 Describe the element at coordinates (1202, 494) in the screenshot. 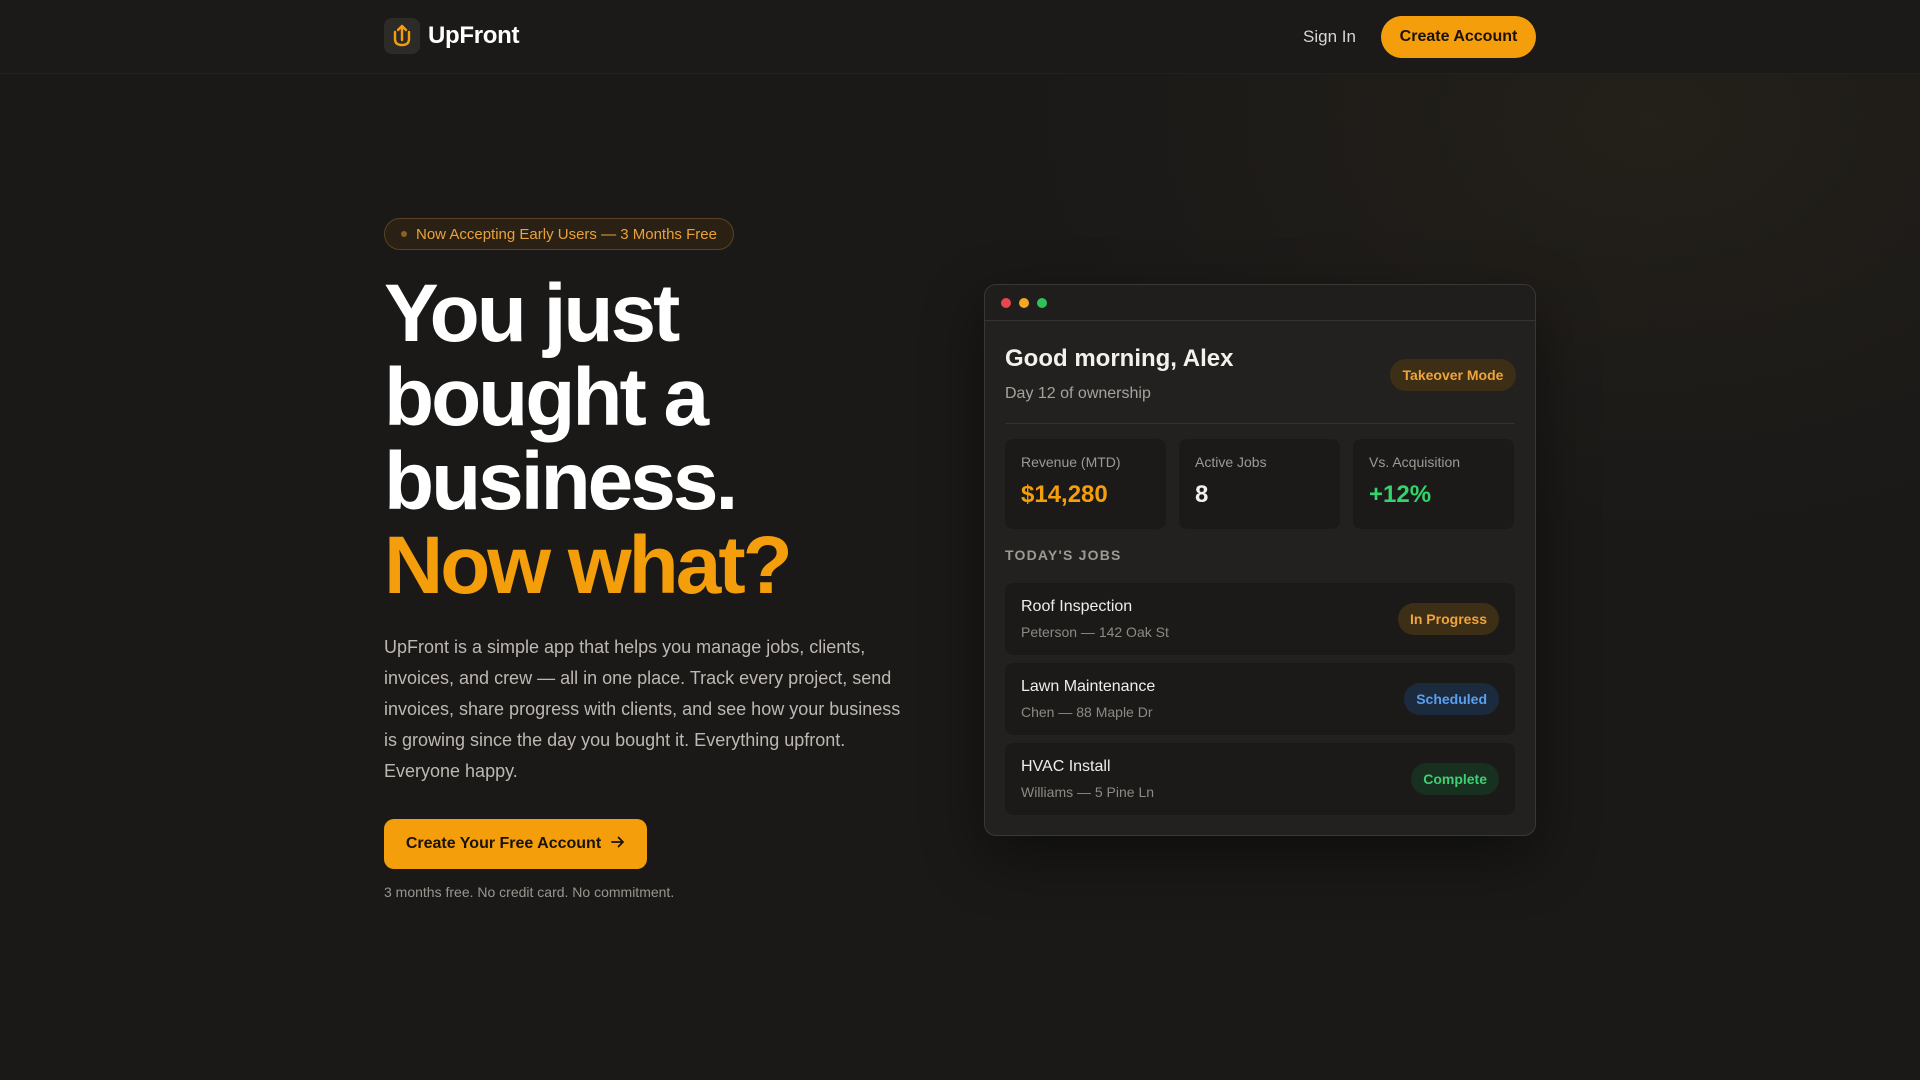

I see `stat-value: 8` at that location.